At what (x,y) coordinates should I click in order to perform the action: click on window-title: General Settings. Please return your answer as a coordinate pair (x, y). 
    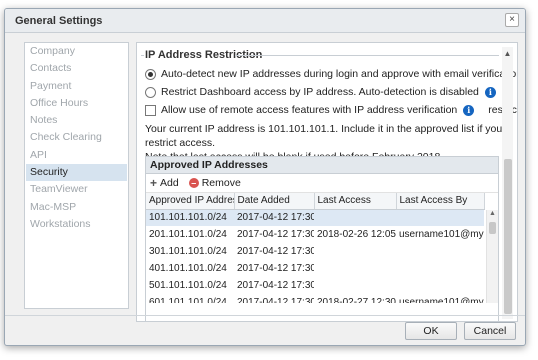
    Looking at the image, I should click on (59, 21).